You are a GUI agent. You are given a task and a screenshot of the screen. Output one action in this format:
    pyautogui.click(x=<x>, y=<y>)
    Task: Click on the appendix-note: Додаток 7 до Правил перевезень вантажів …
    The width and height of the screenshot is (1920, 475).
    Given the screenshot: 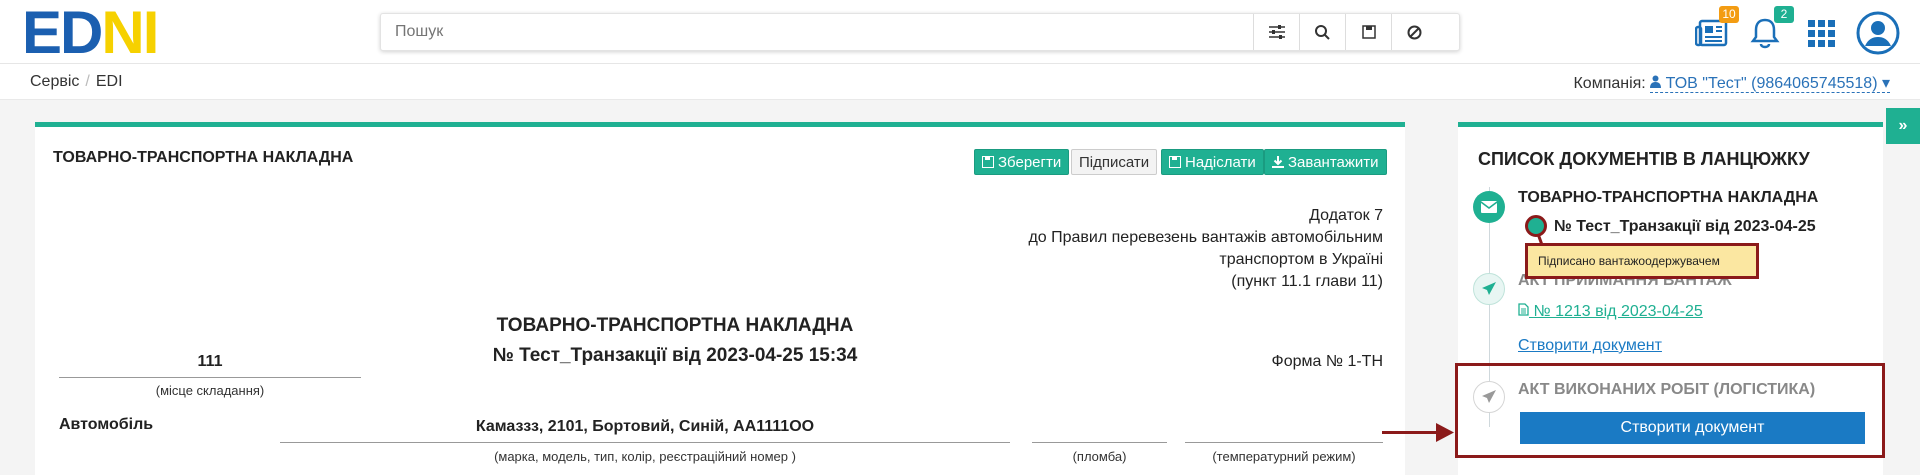 What is the action you would take?
    pyautogui.click(x=1205, y=249)
    